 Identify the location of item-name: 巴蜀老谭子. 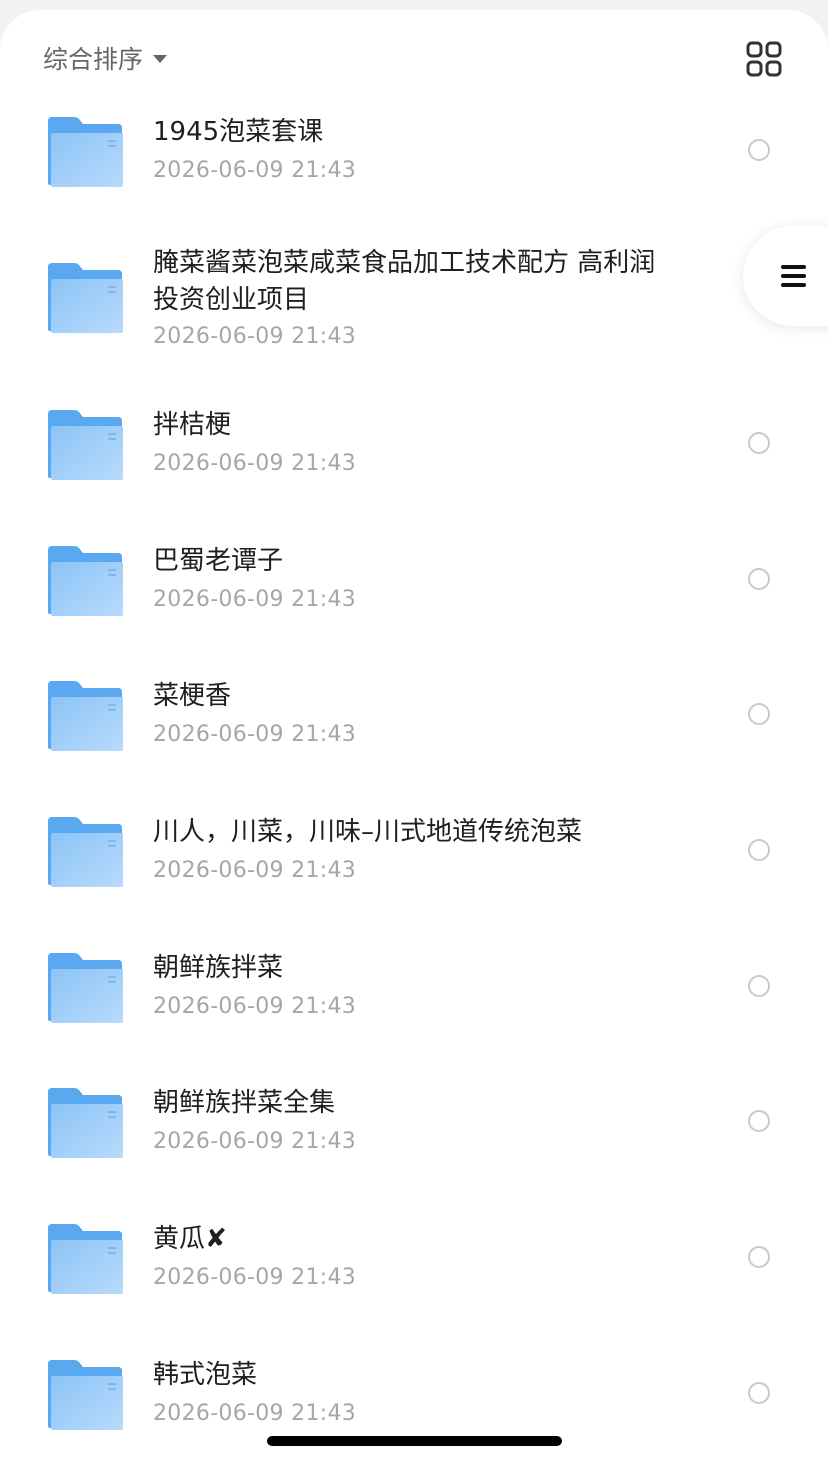
(218, 561).